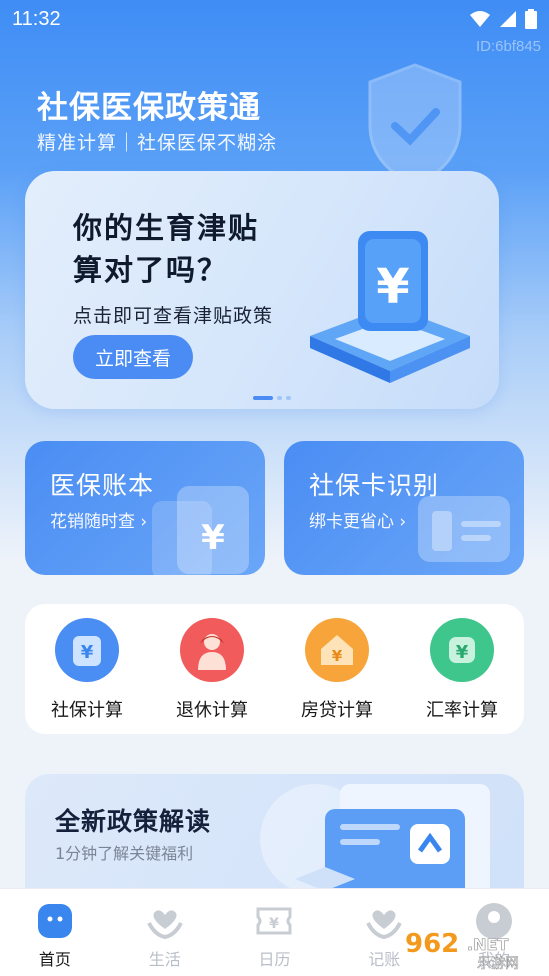 Image resolution: width=549 pixels, height=976 pixels. What do you see at coordinates (462, 949) in the screenshot?
I see `site-watermark-logo: 962 .NET 乐游网` at bounding box center [462, 949].